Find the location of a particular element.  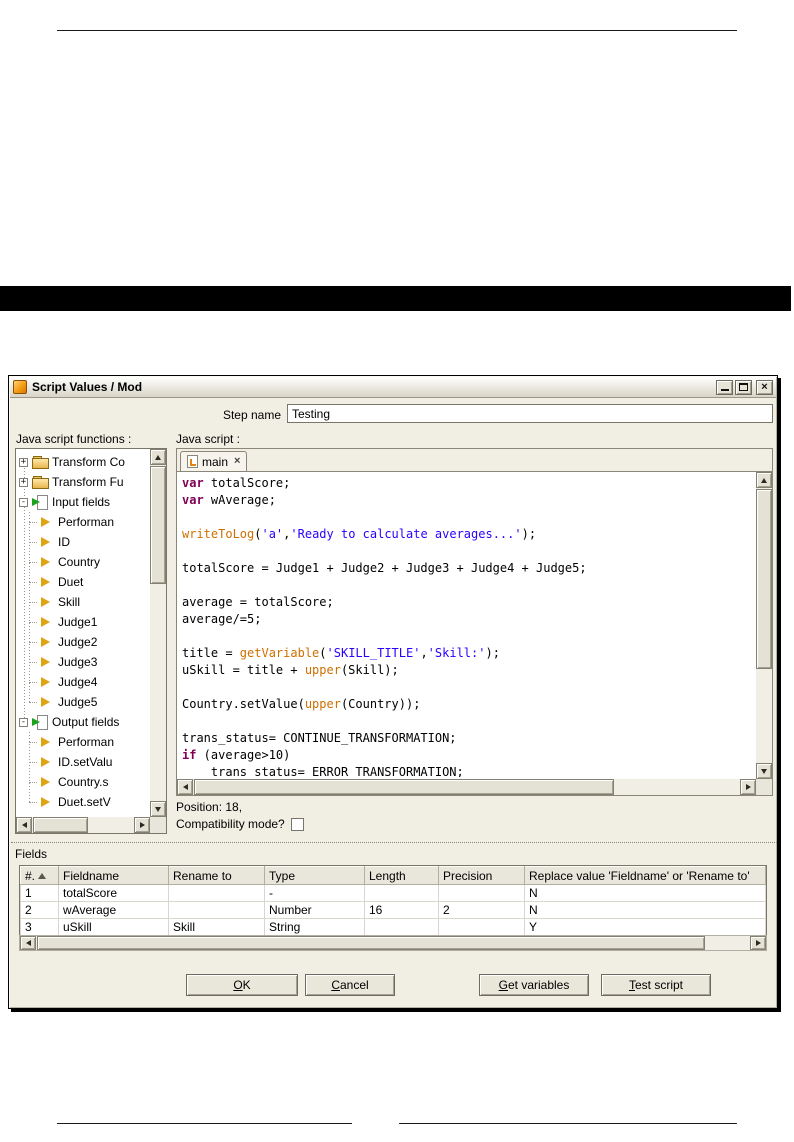

tree-item-judge5: Judge5 is located at coordinates (83, 702).